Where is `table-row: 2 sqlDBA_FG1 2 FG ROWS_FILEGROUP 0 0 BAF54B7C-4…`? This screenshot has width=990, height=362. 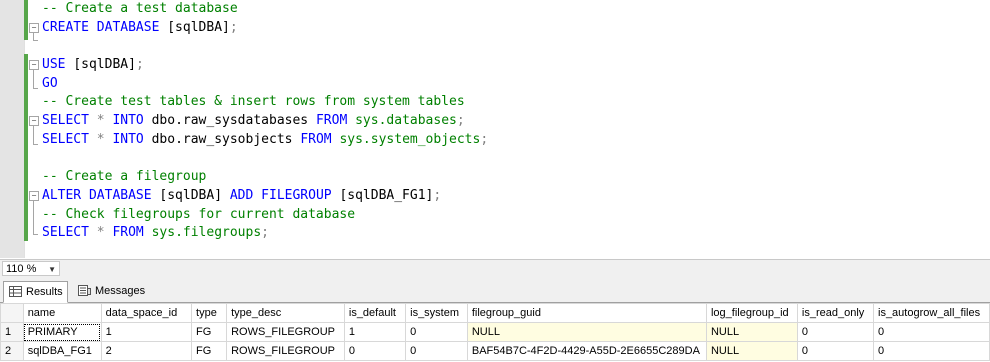 table-row: 2 sqlDBA_FG1 2 FG ROWS_FILEGROUP 0 0 BAF54B7C-4… is located at coordinates (495, 351).